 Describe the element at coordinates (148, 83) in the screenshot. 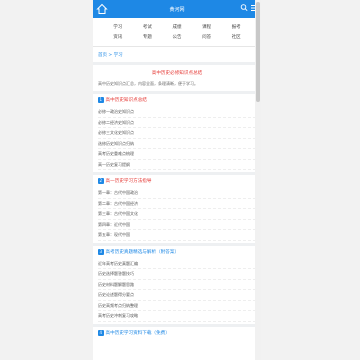

I see `hero-description: 高中历史知识点汇总，内容全面，条理清晰，便于学习。` at that location.